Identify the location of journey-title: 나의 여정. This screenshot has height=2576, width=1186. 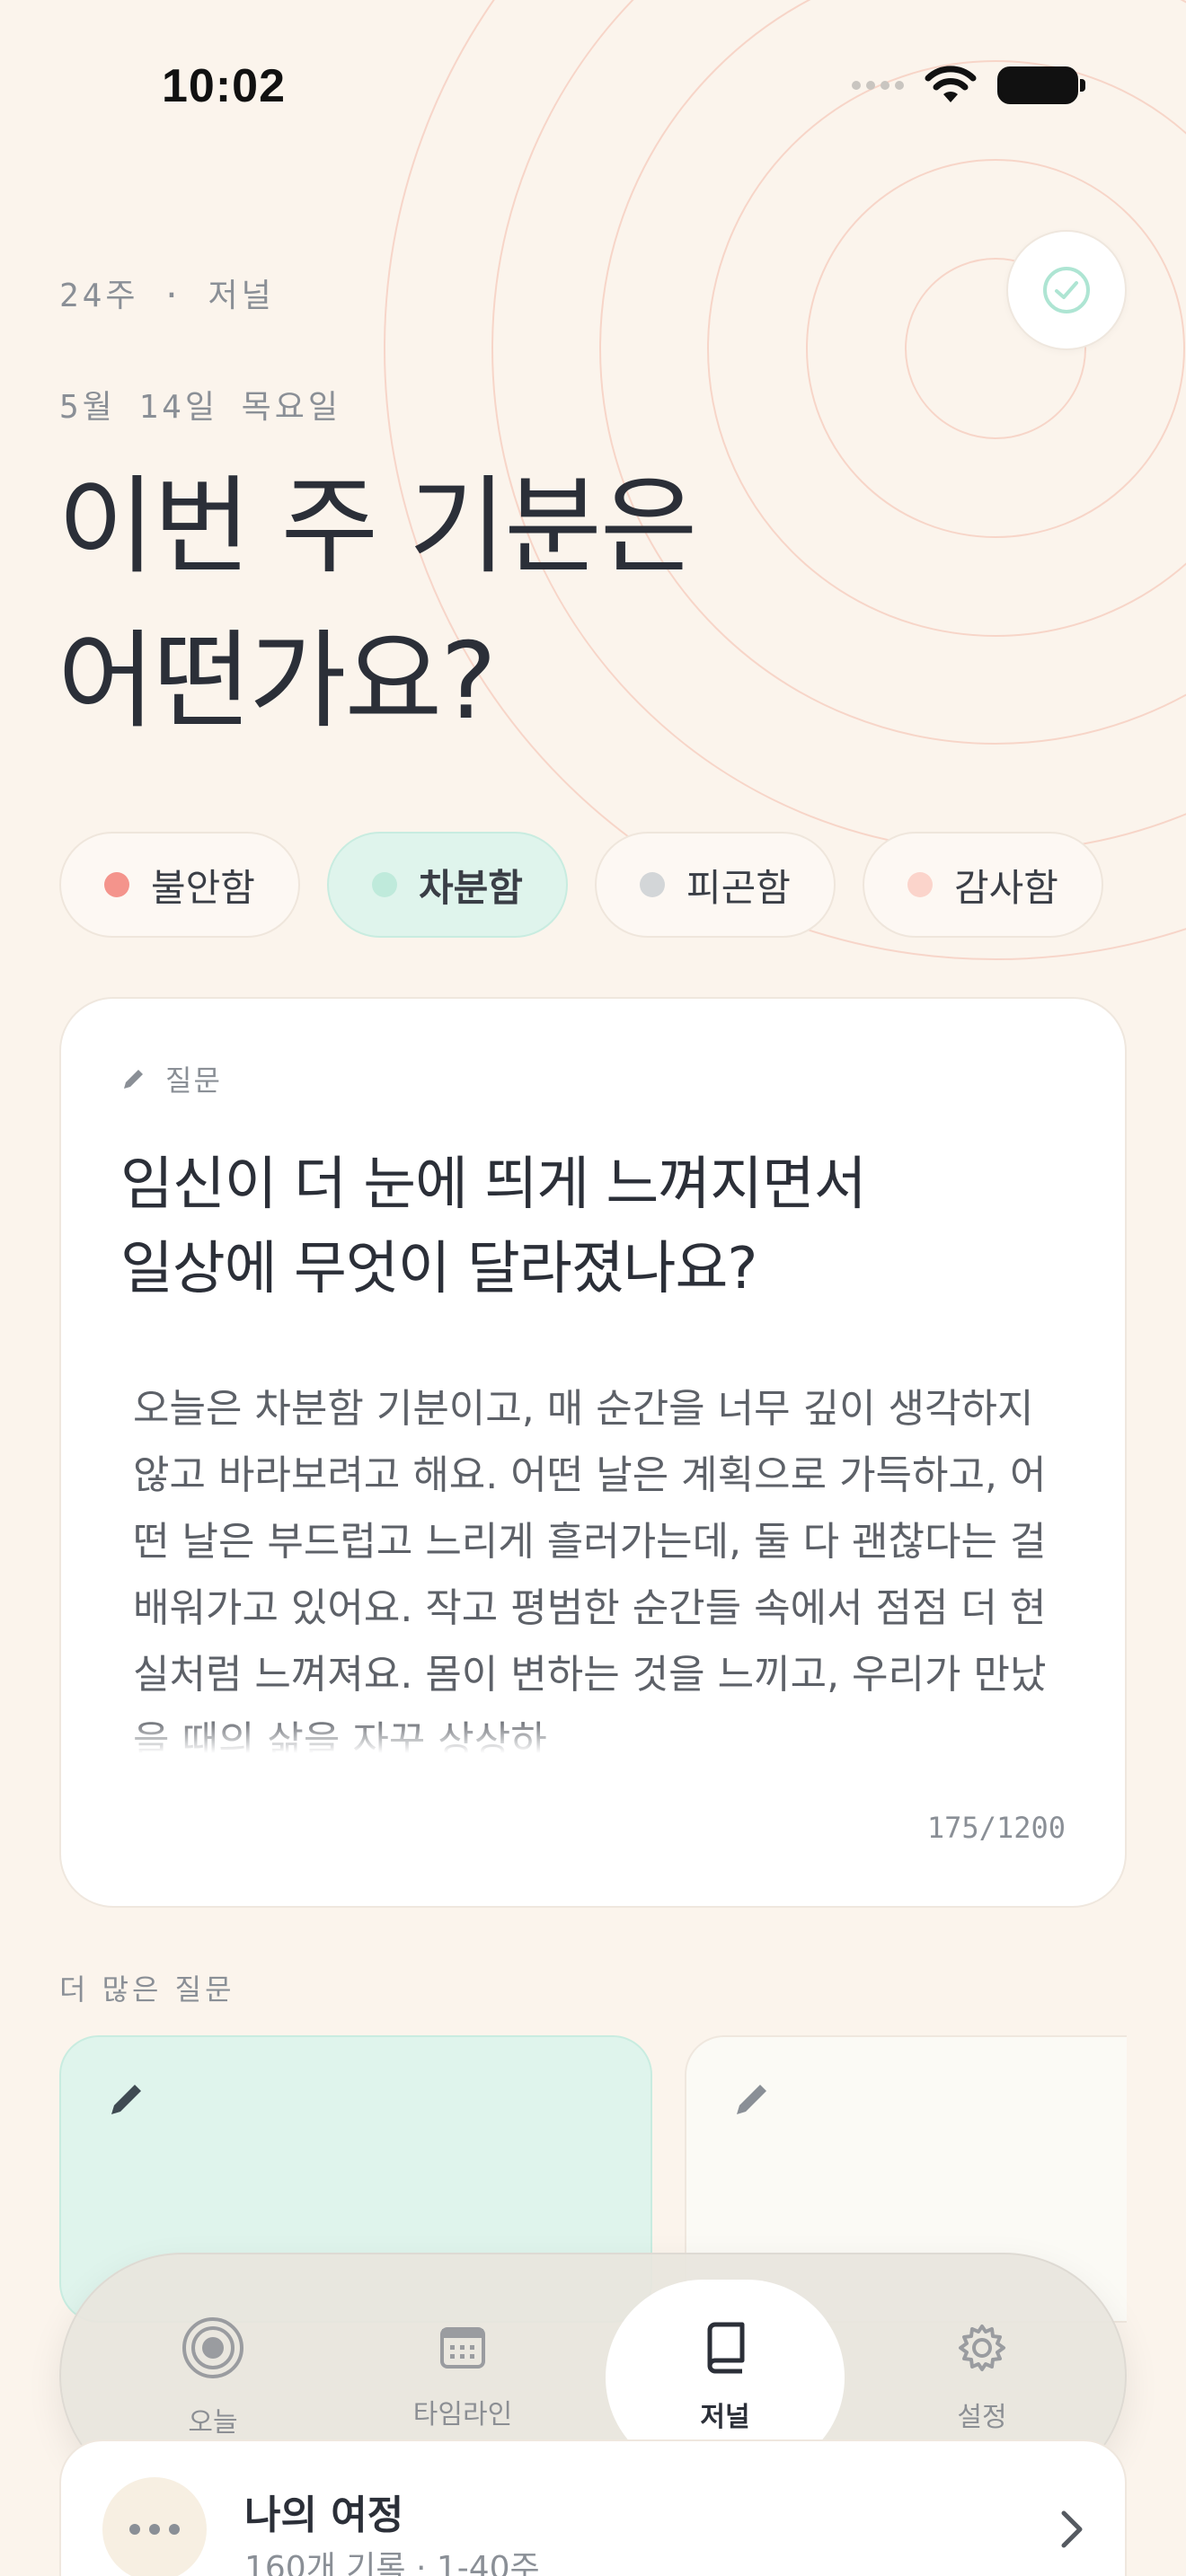
(324, 2515).